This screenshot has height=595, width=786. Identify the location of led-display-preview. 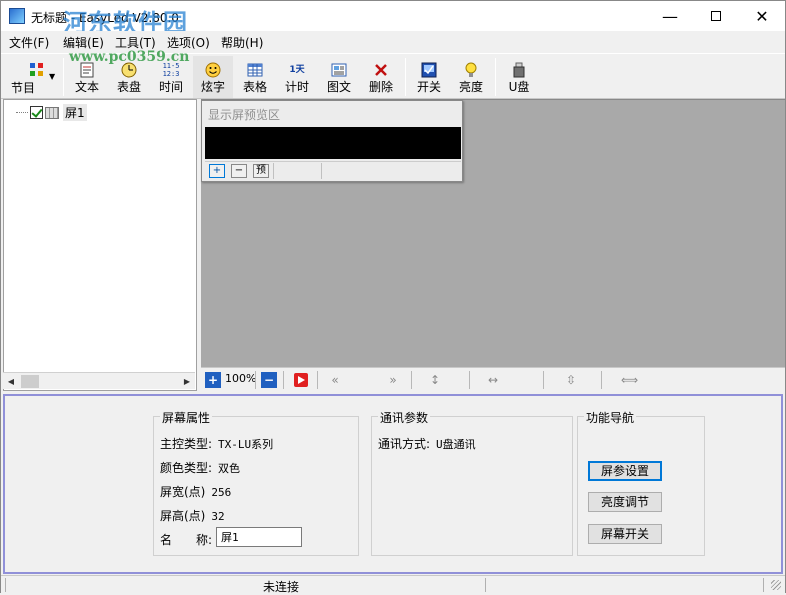
(333, 143).